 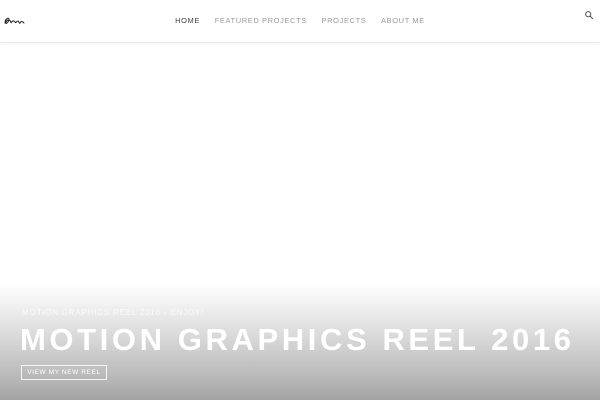 I want to click on hero-title: MOTION GRAPHICS REEL 2016, so click(x=297, y=339).